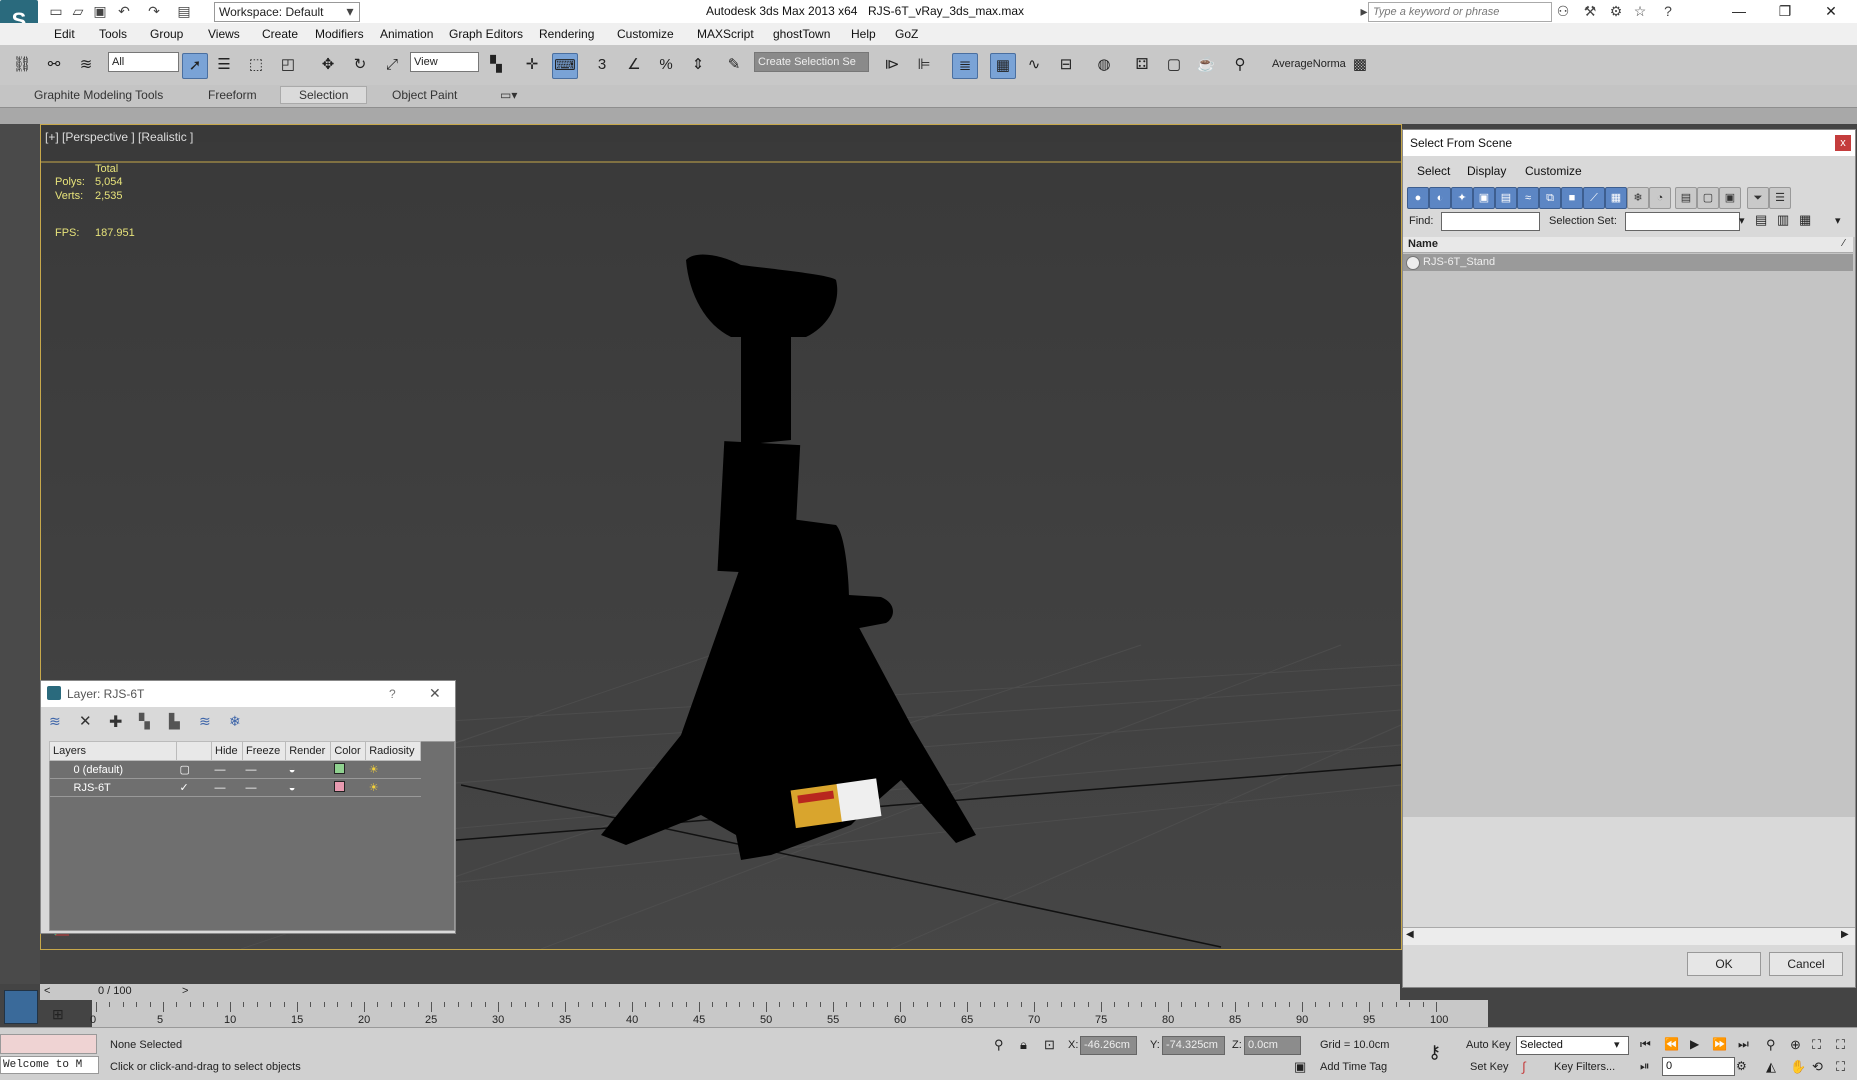  What do you see at coordinates (1628, 262) in the screenshot?
I see `list-item: RJS-6T_Stand` at bounding box center [1628, 262].